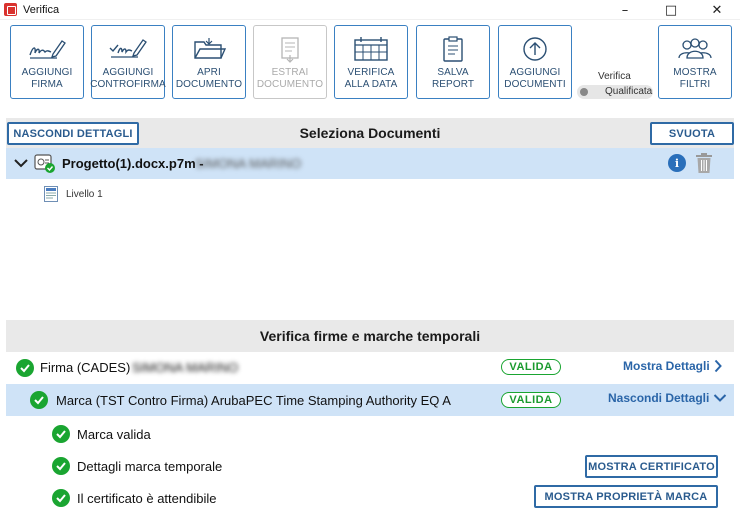 The height and width of the screenshot is (516, 740). I want to click on add-countersignature-label: AGGIUNGI CONTROFIRMA, so click(128, 78).